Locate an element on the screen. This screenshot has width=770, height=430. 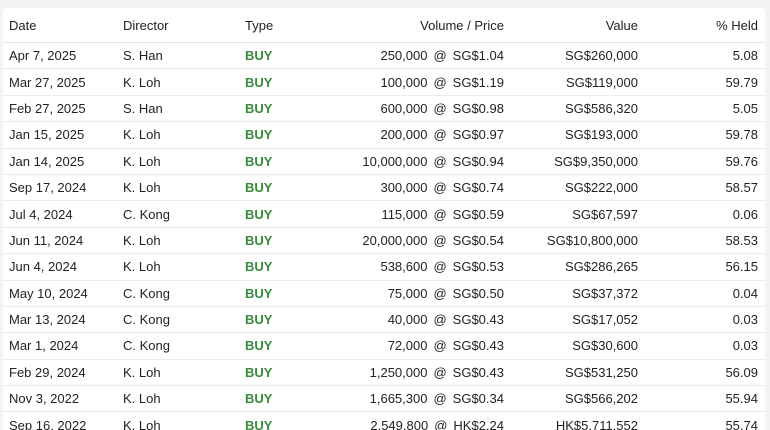
cell-held-percent: 59.79 is located at coordinates (706, 82).